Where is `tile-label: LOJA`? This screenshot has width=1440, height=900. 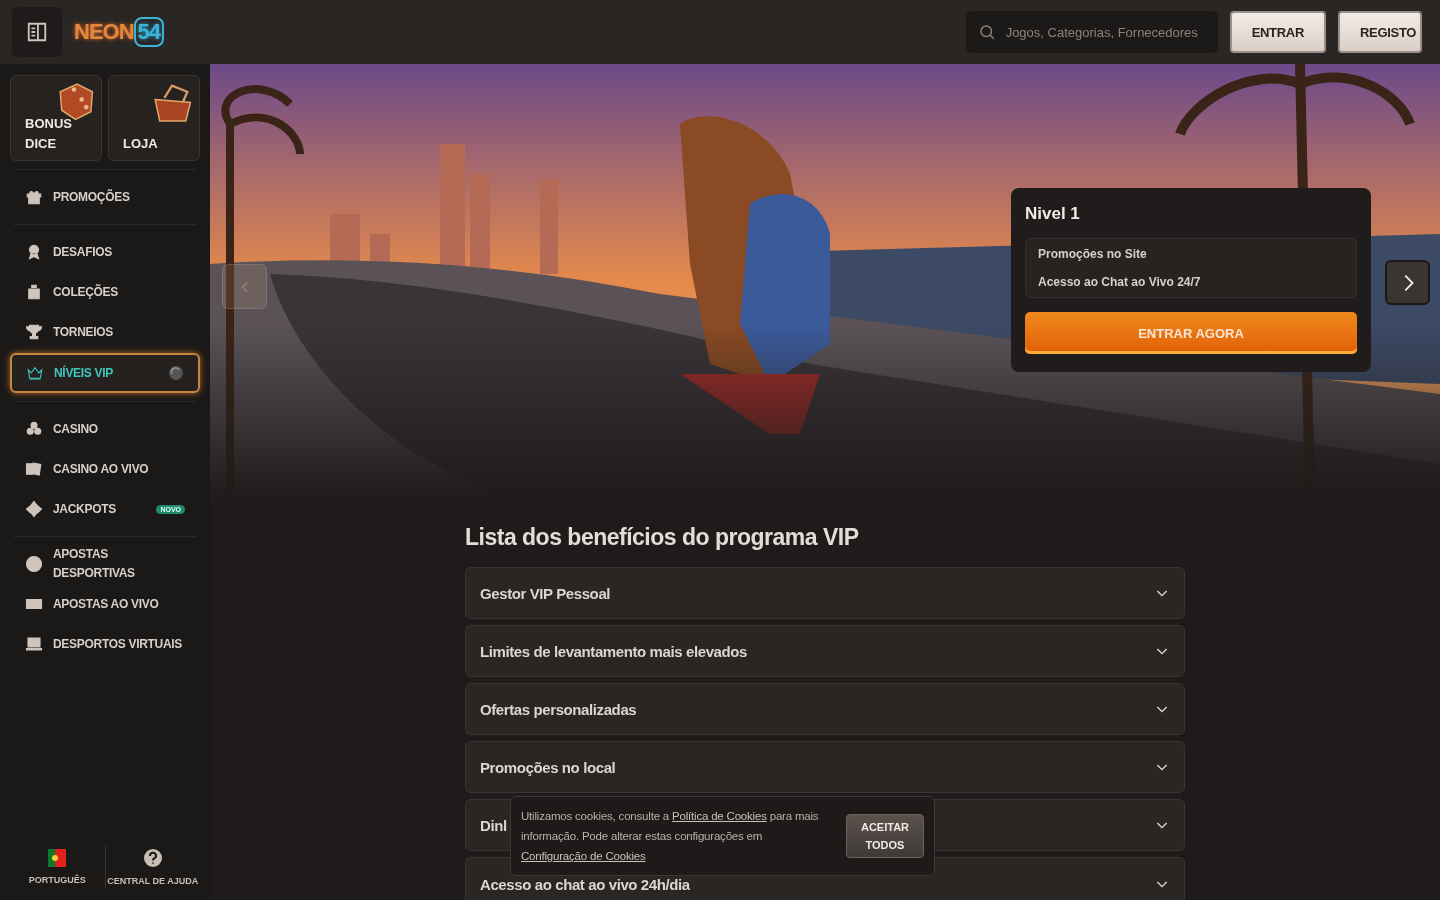
tile-label: LOJA is located at coordinates (140, 144).